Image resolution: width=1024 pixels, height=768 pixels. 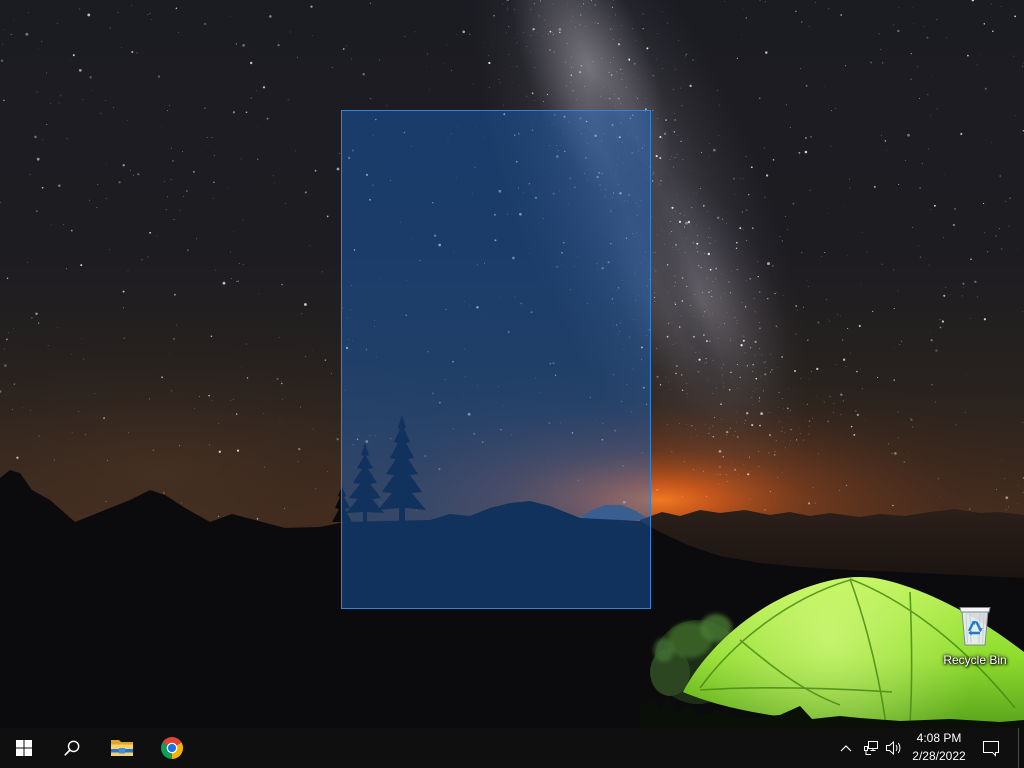 I want to click on network-icon, so click(x=871, y=748).